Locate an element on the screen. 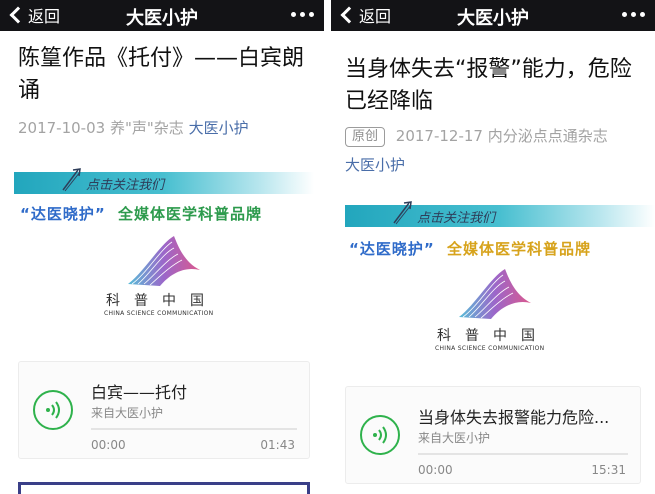  audio-duration: 01:43 is located at coordinates (277, 445).